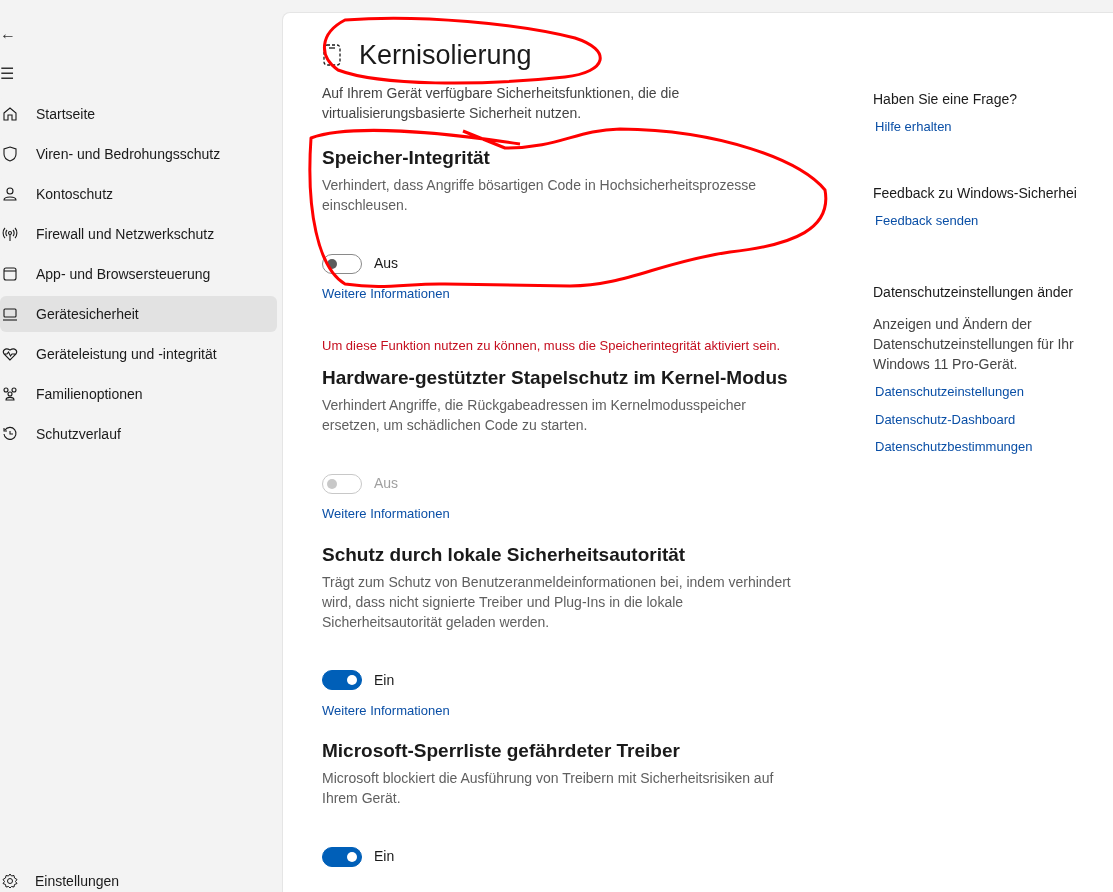  What do you see at coordinates (406, 158) in the screenshot?
I see `section-title: Speicher-Integrität` at bounding box center [406, 158].